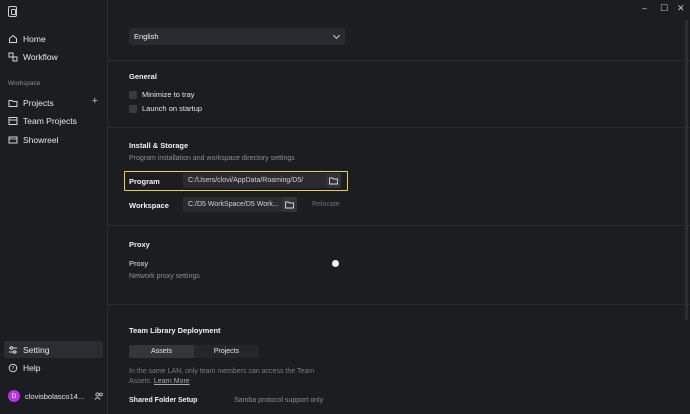  Describe the element at coordinates (34, 38) in the screenshot. I see `sidebar-item-label: Home` at that location.